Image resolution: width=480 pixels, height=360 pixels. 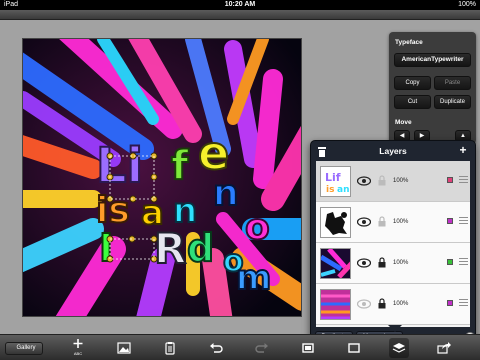 I want to click on crop-icon, so click(x=308, y=348).